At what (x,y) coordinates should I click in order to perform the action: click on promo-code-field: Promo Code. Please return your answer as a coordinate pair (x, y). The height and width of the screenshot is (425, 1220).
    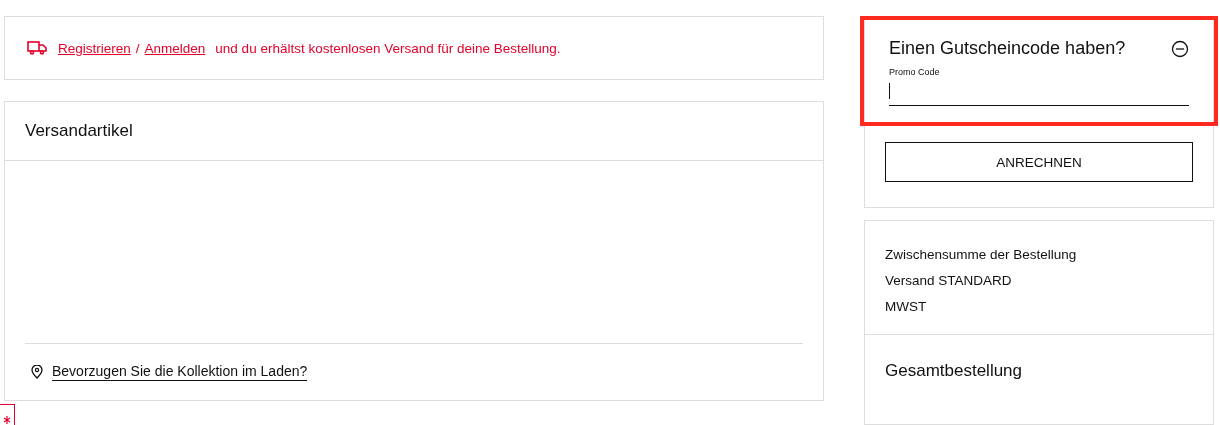
    Looking at the image, I should click on (1039, 86).